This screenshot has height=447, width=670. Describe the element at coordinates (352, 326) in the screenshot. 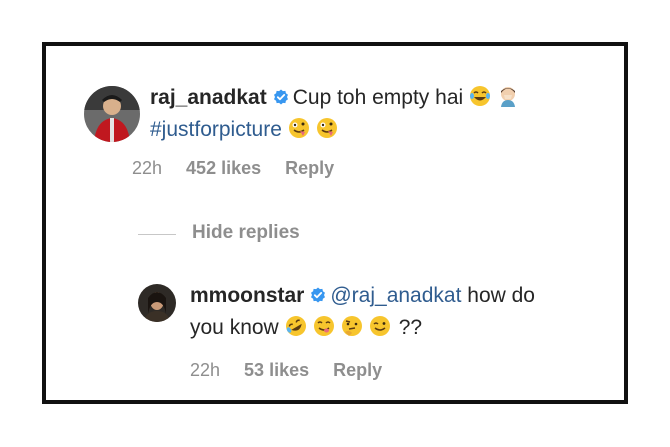

I see `thinking-emoji` at that location.